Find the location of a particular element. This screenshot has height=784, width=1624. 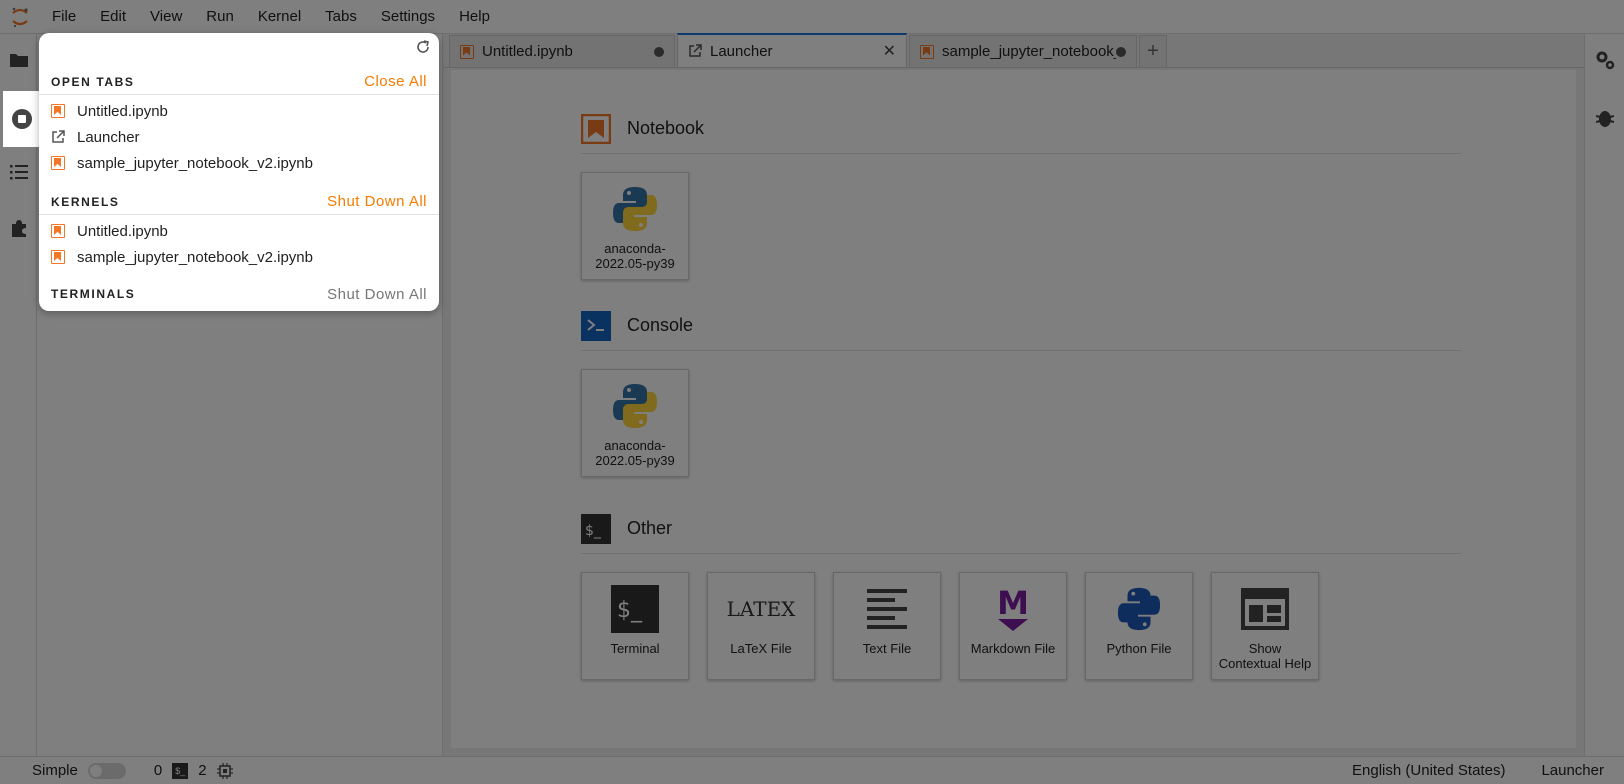

kernels-title: KERNELS is located at coordinates (85, 201).